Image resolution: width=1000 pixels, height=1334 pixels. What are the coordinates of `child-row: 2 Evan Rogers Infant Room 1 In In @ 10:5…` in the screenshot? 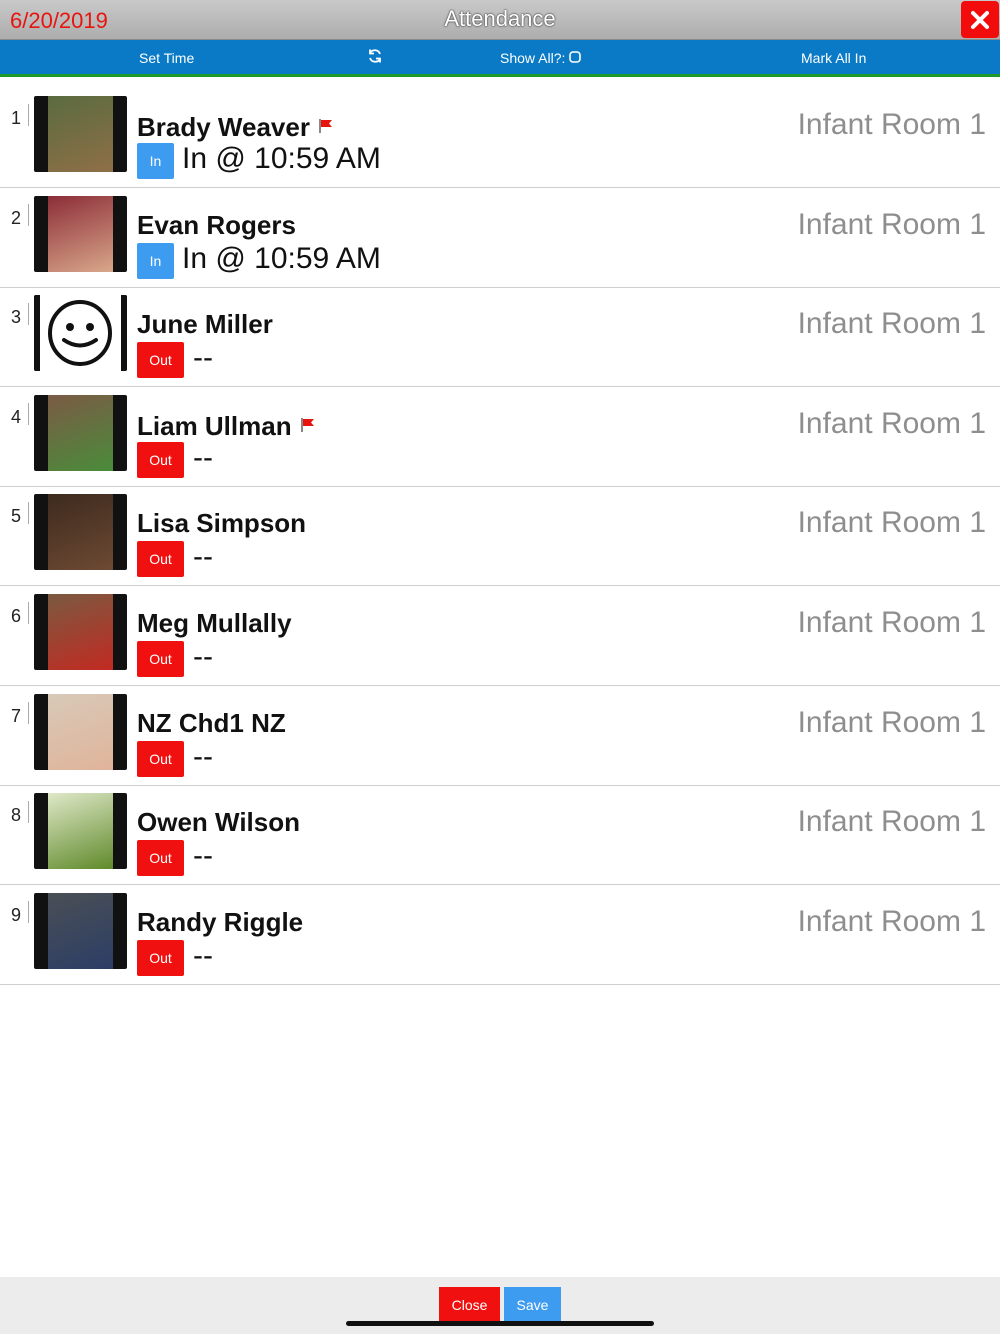 It's located at (500, 238).